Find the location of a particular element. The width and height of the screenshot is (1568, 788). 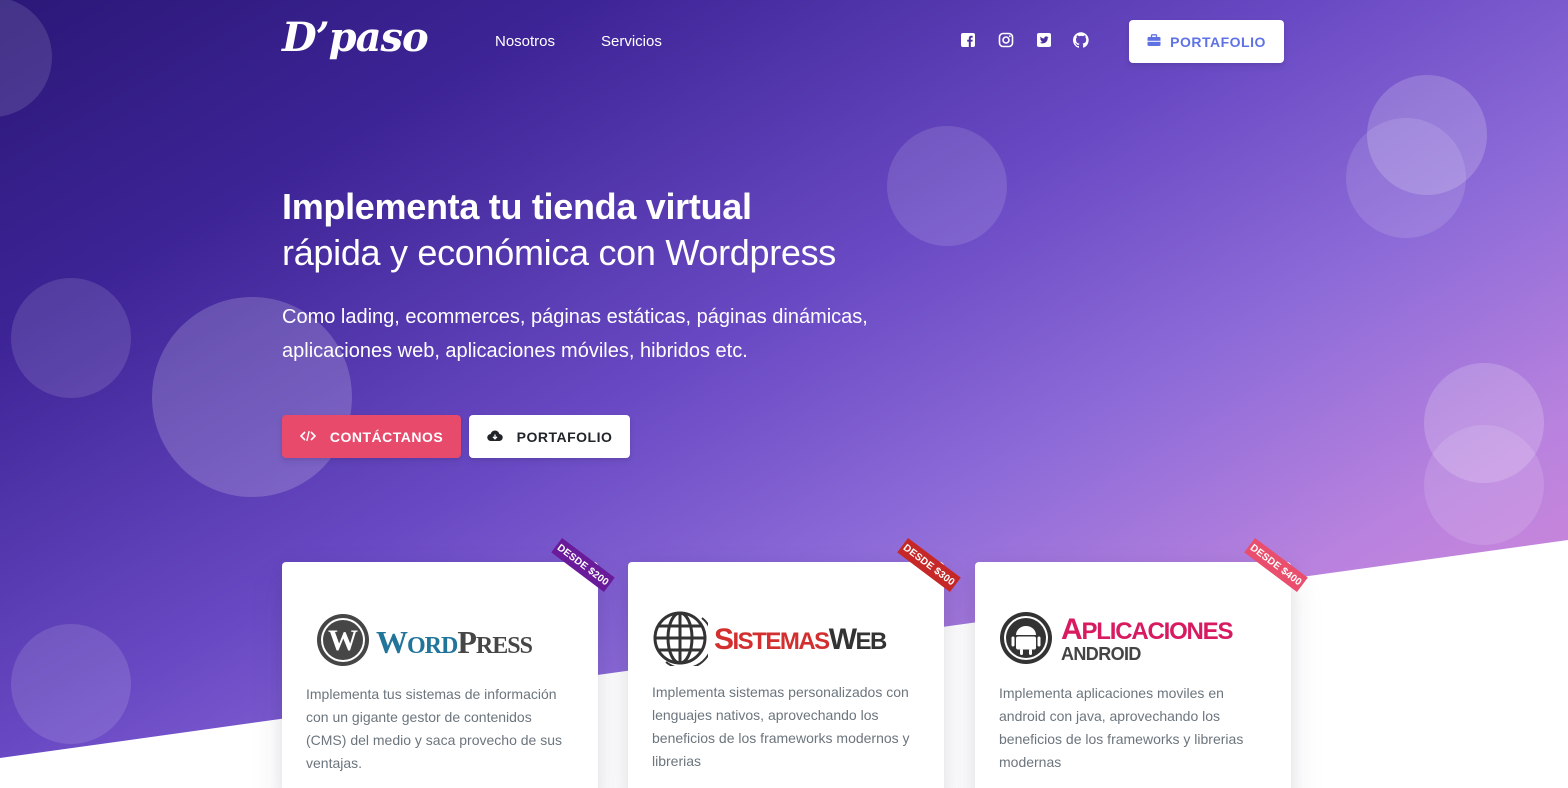

logo-letters: RESS is located at coordinates (504, 645).